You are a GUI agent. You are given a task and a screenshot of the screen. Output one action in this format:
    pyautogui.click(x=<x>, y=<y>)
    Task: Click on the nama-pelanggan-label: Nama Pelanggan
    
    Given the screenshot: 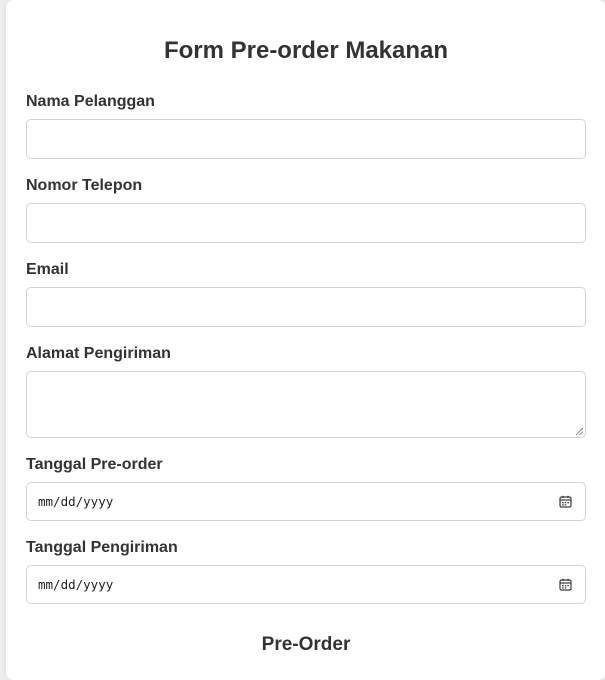 What is the action you would take?
    pyautogui.click(x=90, y=101)
    